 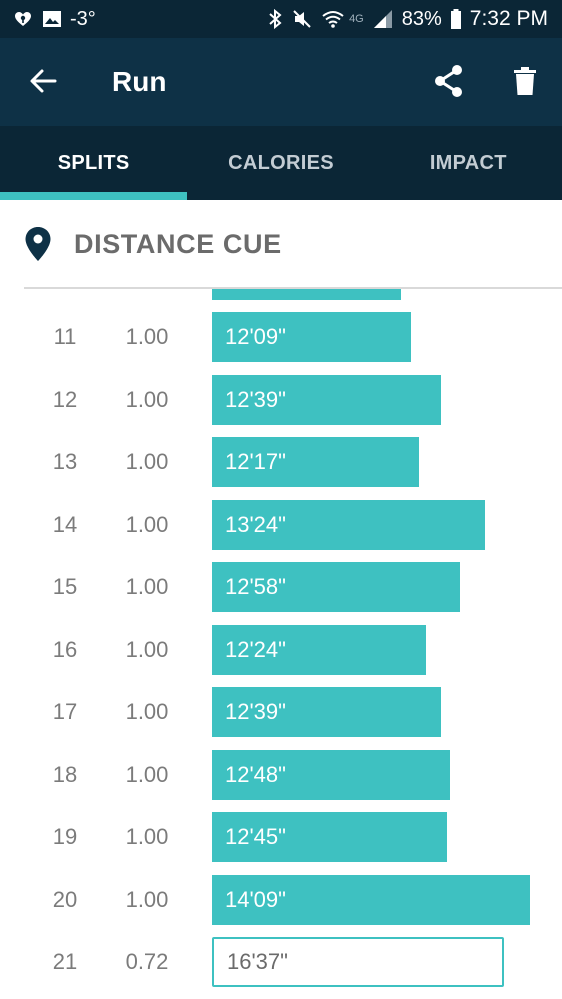 I want to click on active-tab-indicator, so click(x=93, y=196).